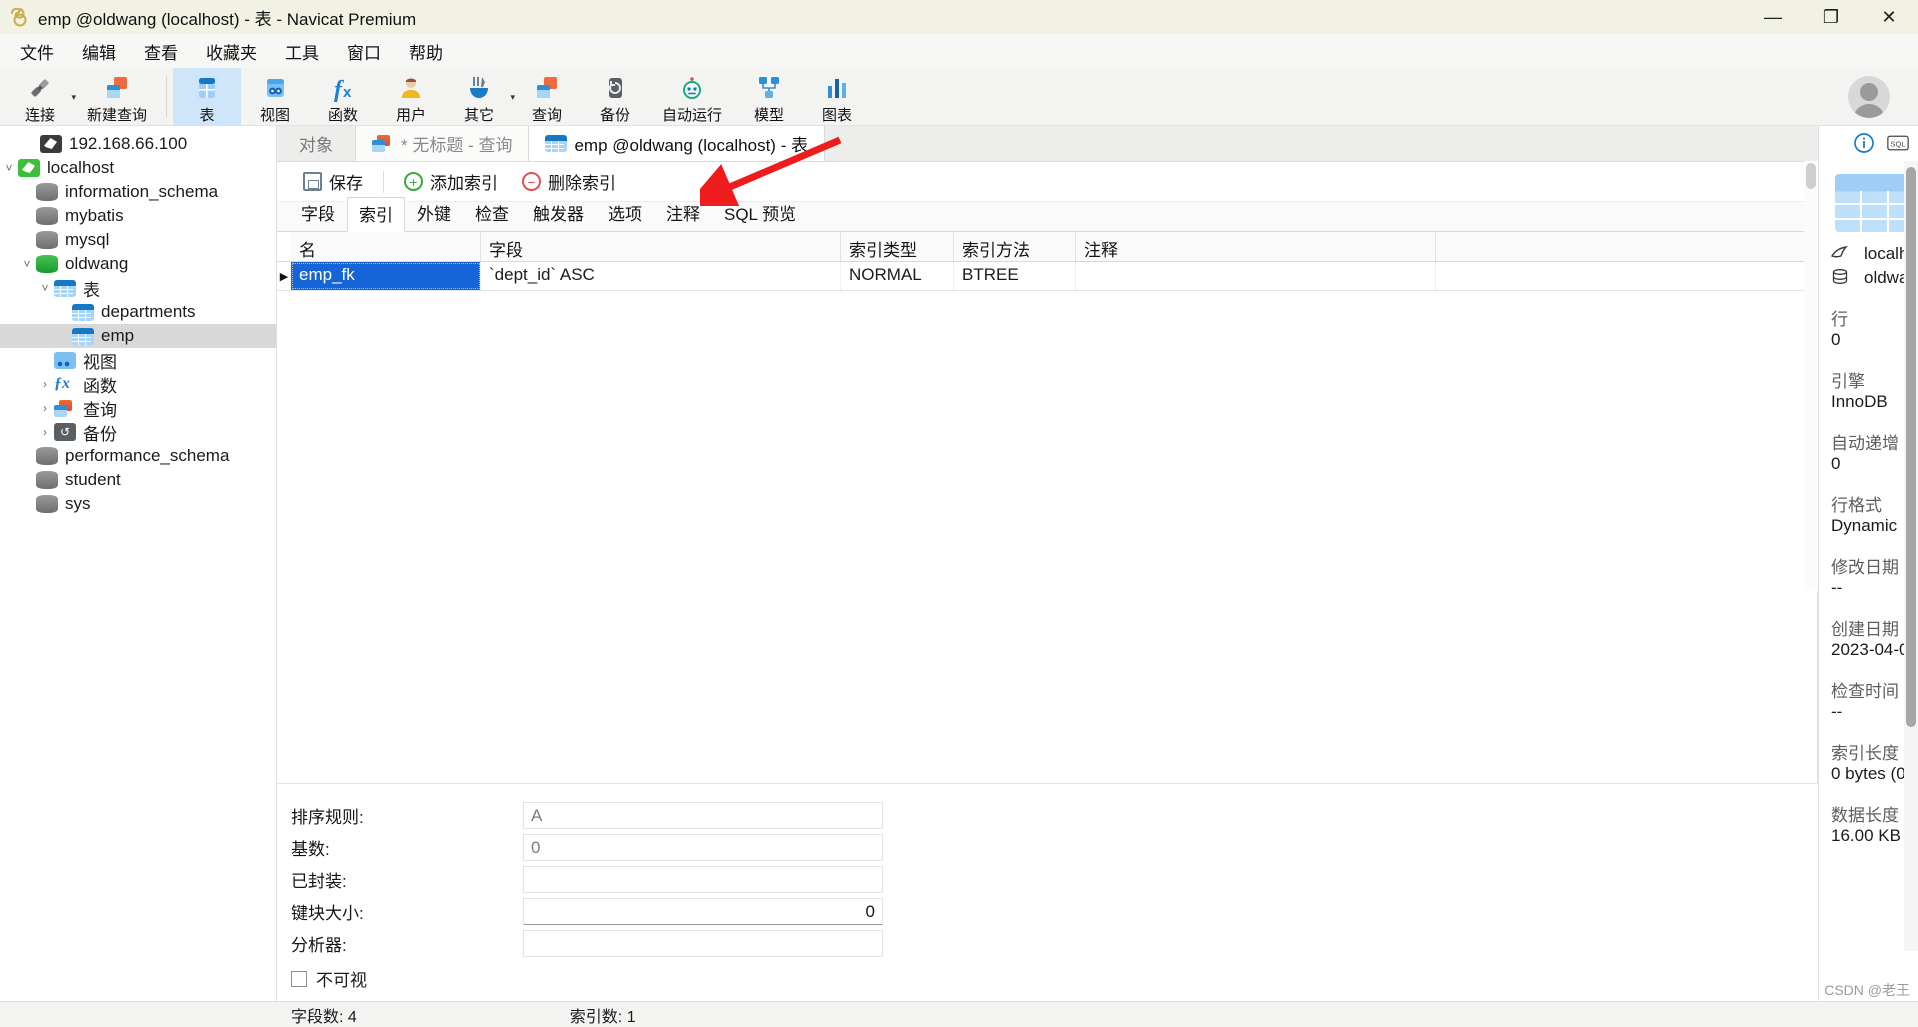 The image size is (1918, 1027). I want to click on subtab-sql-preview: SQL 预览, so click(760, 213).